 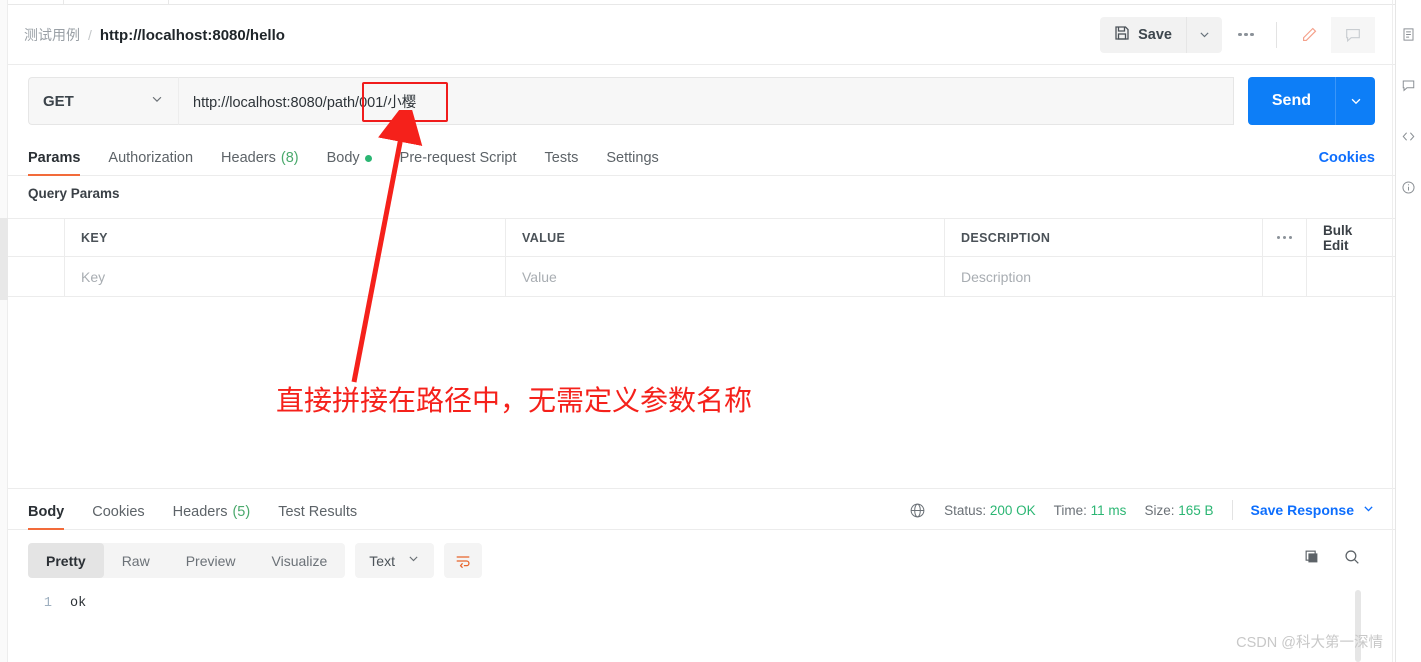 I want to click on tab-tests: Tests, so click(x=562, y=162).